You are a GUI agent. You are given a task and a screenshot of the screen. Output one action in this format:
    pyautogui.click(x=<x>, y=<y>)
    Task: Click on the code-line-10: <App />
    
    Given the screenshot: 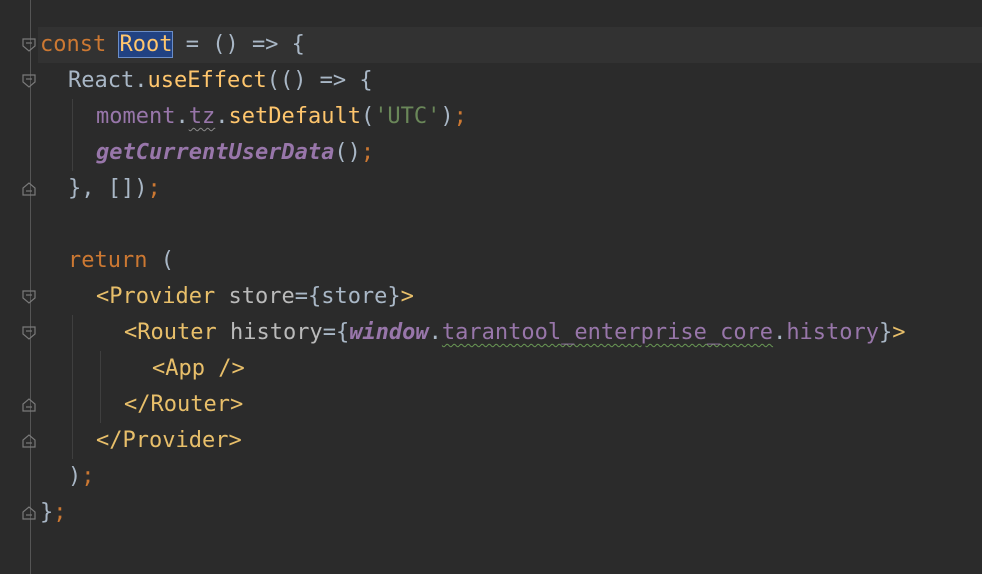 What is the action you would take?
    pyautogui.click(x=198, y=369)
    